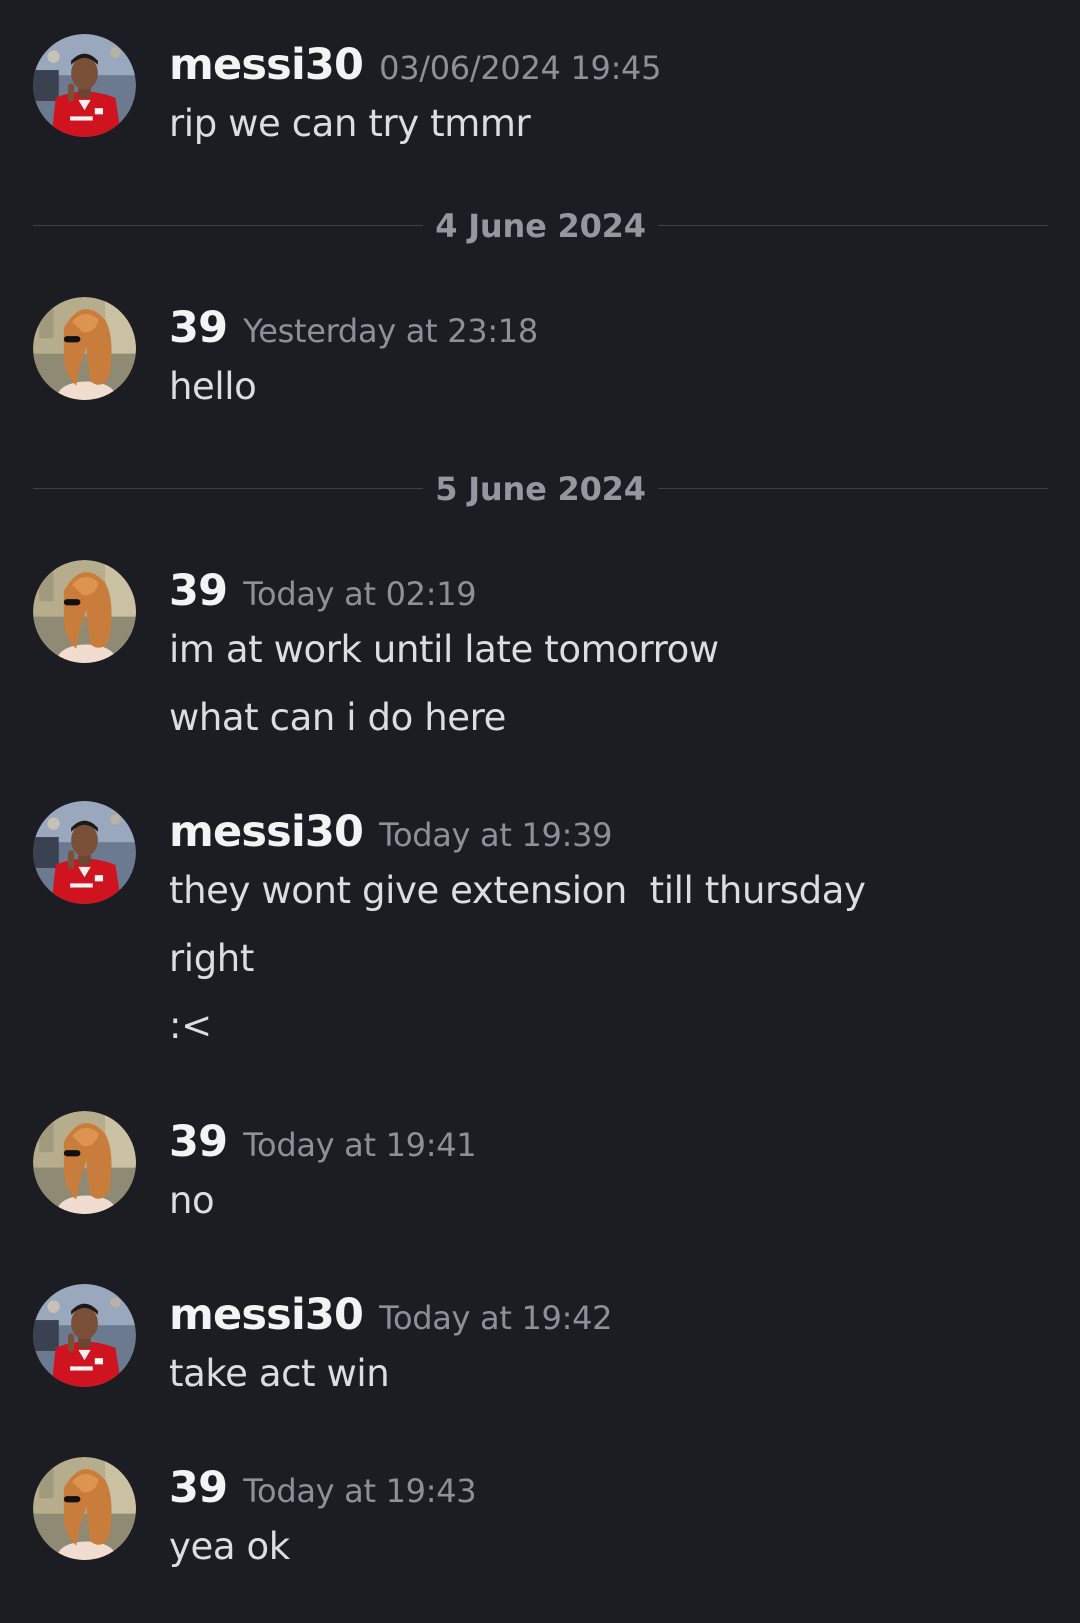  I want to click on date-divider: 4 June 2024, so click(540, 226).